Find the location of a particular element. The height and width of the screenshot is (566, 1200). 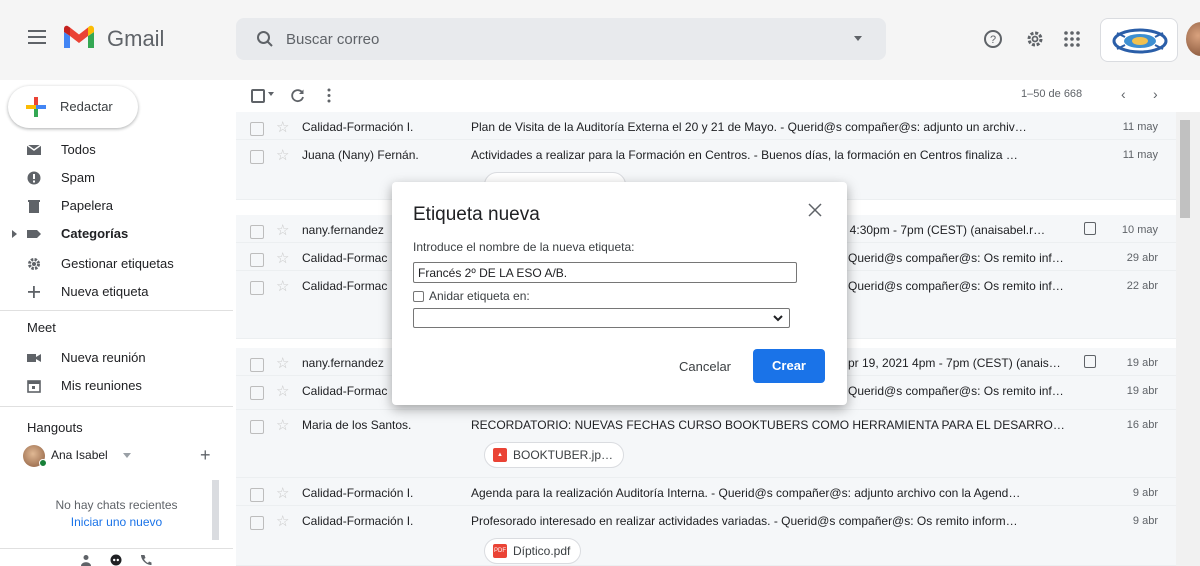

sidebar-item-categories: Categorías is located at coordinates (110, 234).